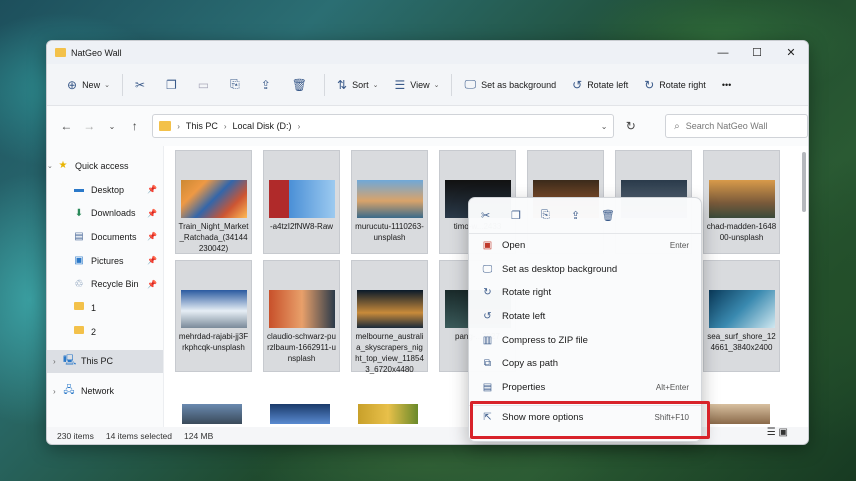 The image size is (856, 481). What do you see at coordinates (804, 182) in the screenshot?
I see `vertical-scrollbar` at bounding box center [804, 182].